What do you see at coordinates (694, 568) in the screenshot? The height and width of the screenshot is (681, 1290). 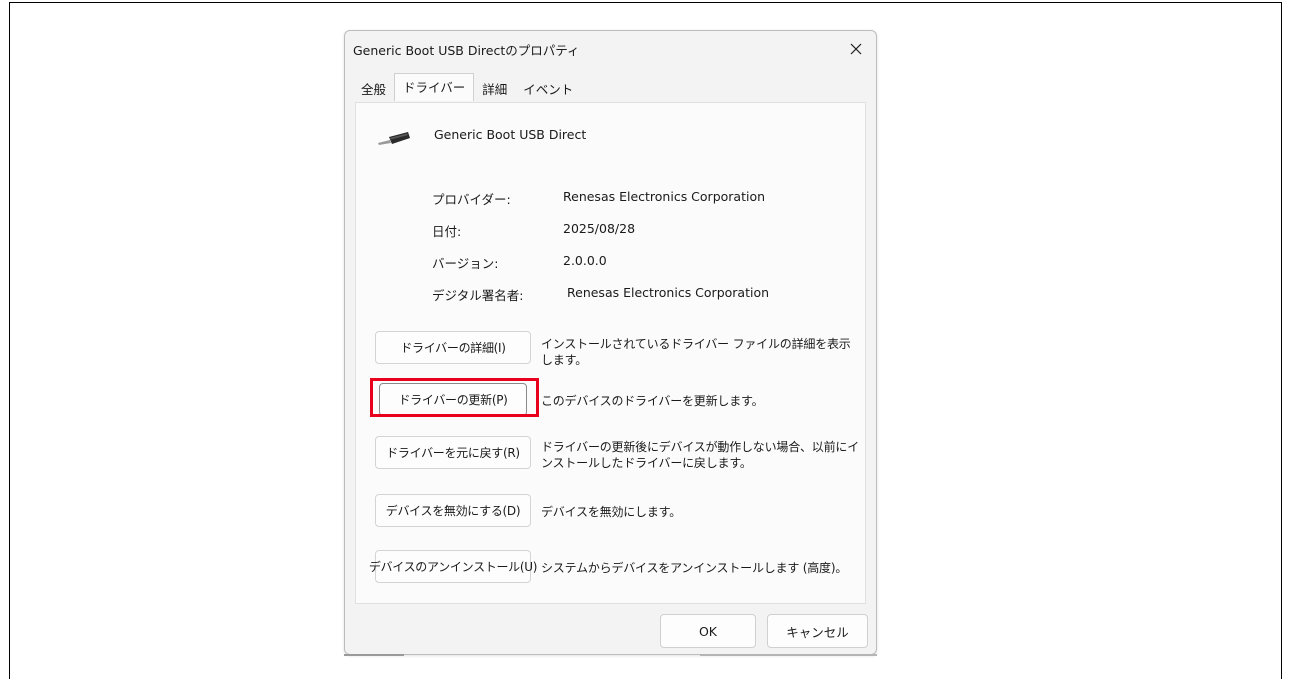 I see `uninstall-device-description: システムからデバイスをアンインストールします (高度)。` at bounding box center [694, 568].